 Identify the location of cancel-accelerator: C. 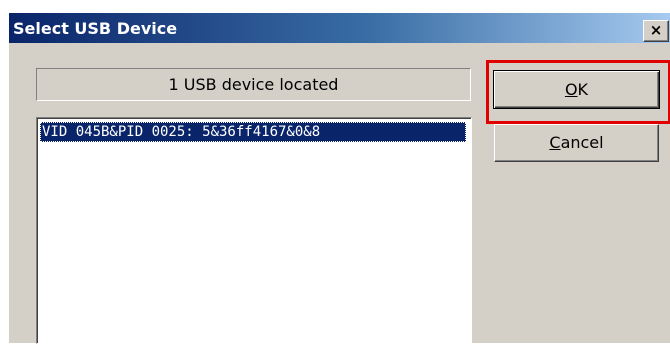
(555, 142).